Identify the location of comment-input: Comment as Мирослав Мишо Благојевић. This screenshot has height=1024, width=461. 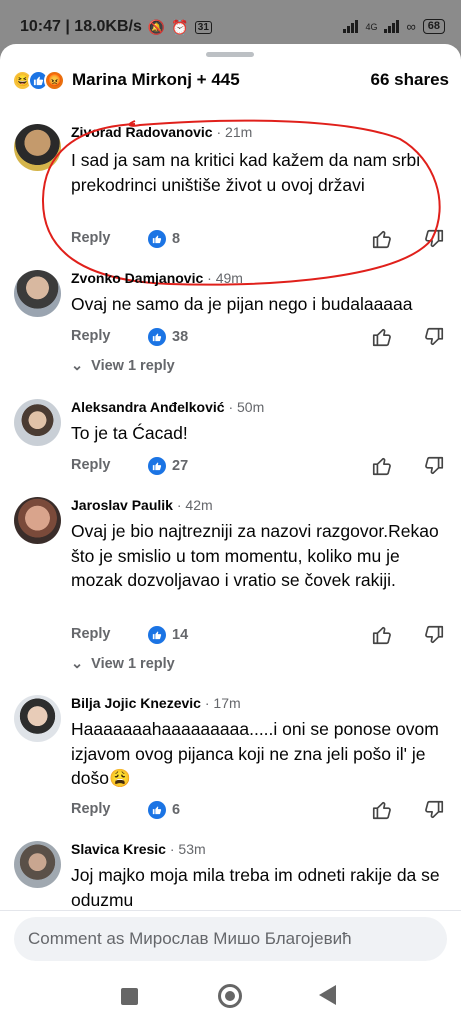
(230, 939).